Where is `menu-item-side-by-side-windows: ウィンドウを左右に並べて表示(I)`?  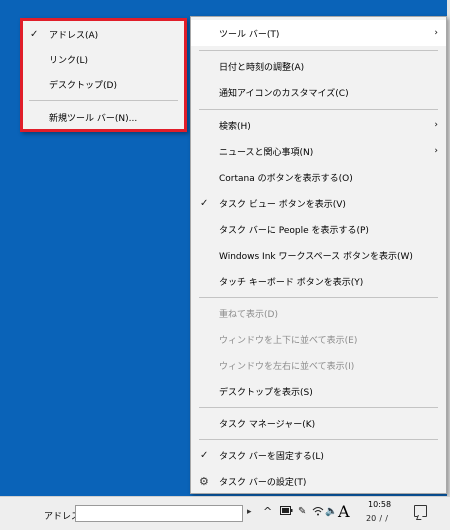
menu-item-side-by-side-windows: ウィンドウを左右に並べて表示(I) is located at coordinates (318, 365).